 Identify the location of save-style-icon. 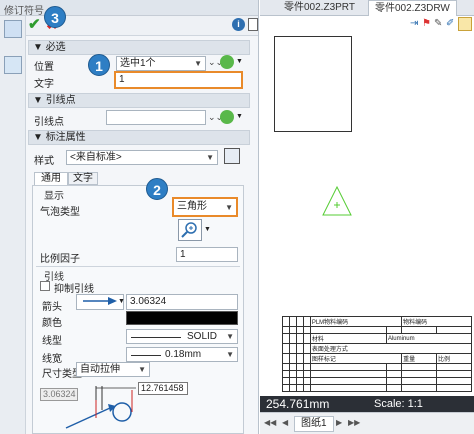
(232, 156).